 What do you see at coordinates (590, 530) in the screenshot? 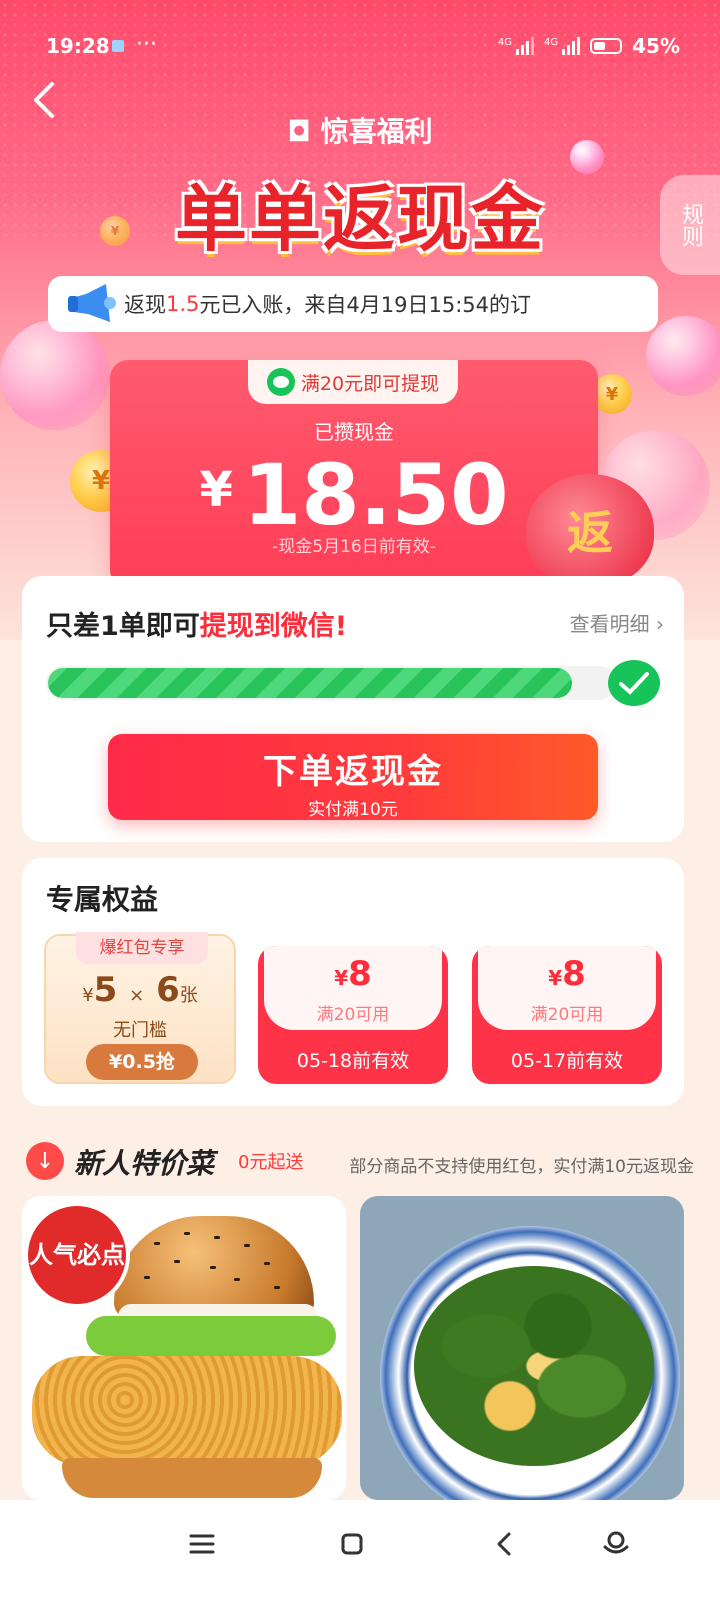
I see `red-envelope-bag-icon: 返` at bounding box center [590, 530].